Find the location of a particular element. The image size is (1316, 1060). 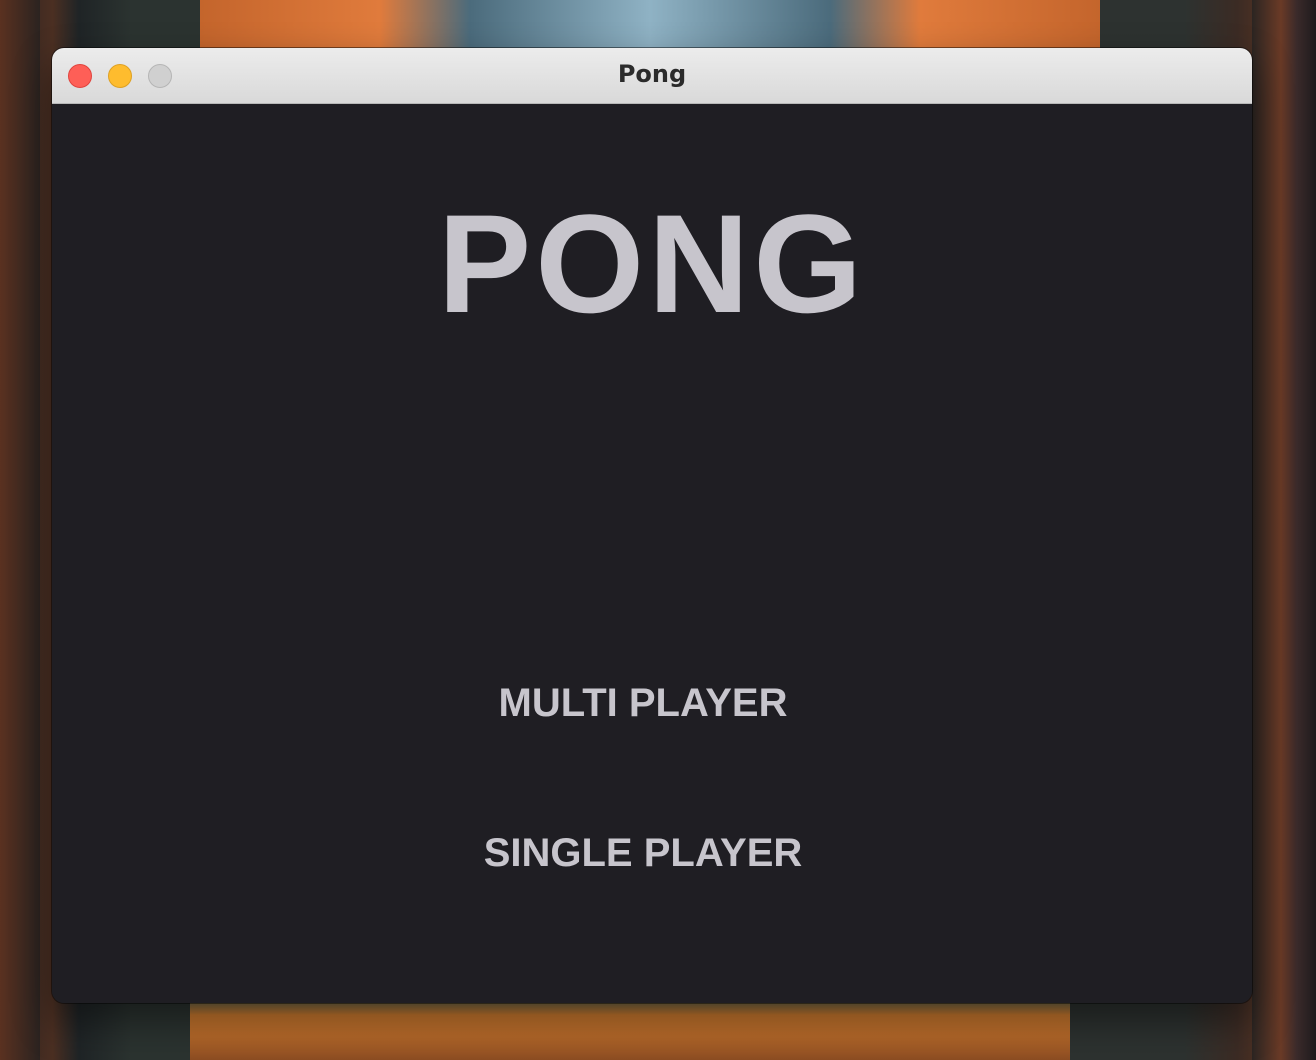

title-bar: Pong is located at coordinates (652, 76).